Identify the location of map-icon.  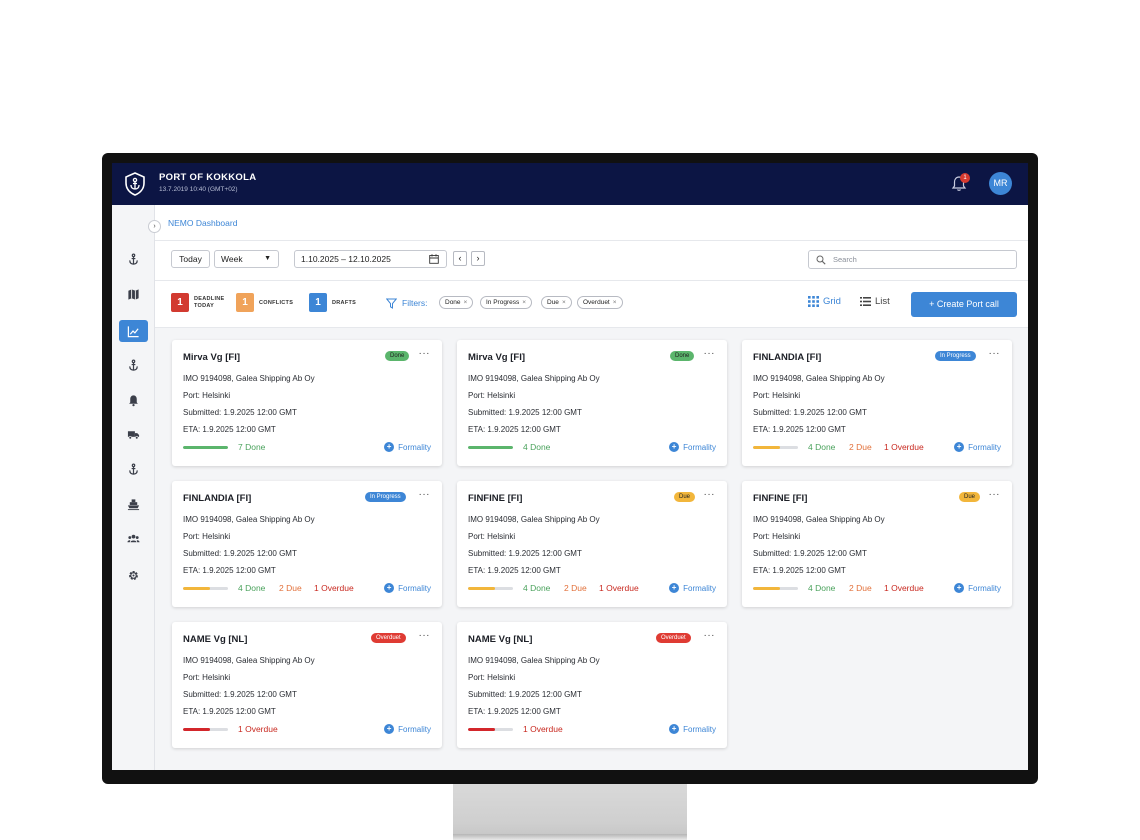
(133, 294).